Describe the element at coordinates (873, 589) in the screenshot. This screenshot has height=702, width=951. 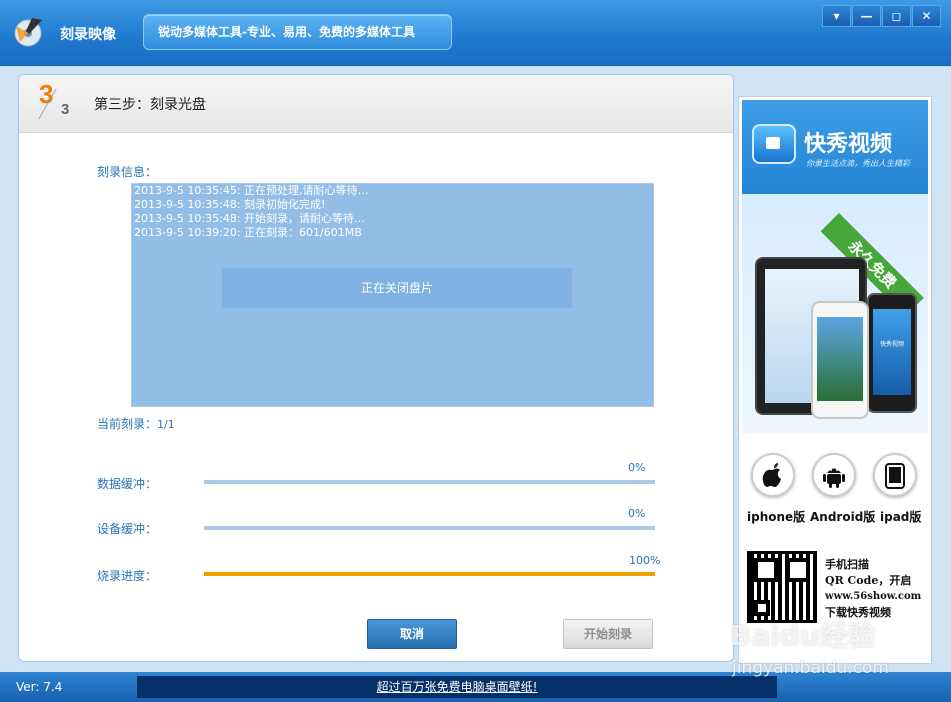
I see `qr-instructions: 手机扫描 QR Code，开启 www.56show.com 下载快秀视频` at that location.